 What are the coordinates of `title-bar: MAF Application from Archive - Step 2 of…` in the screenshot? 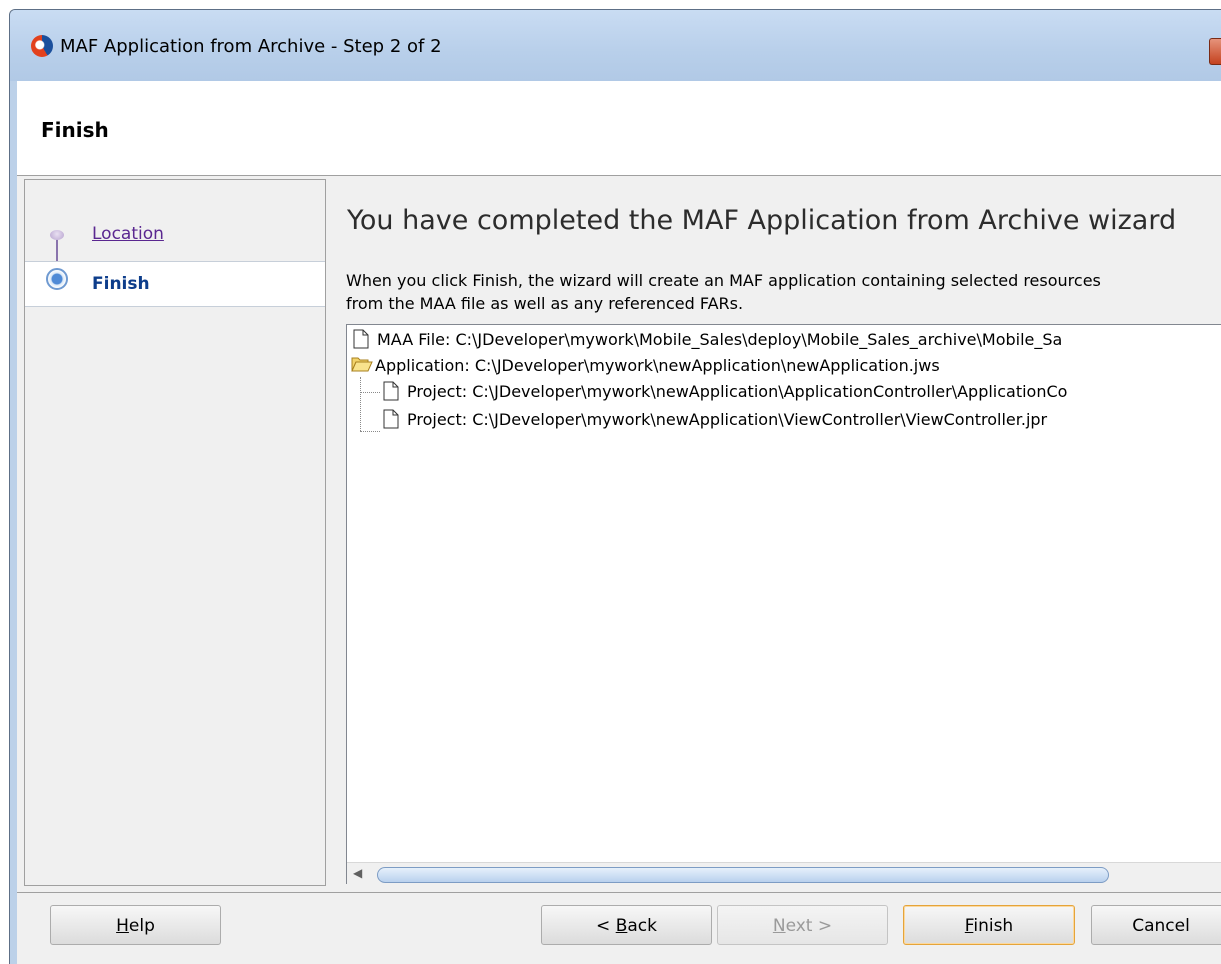 It's located at (615, 45).